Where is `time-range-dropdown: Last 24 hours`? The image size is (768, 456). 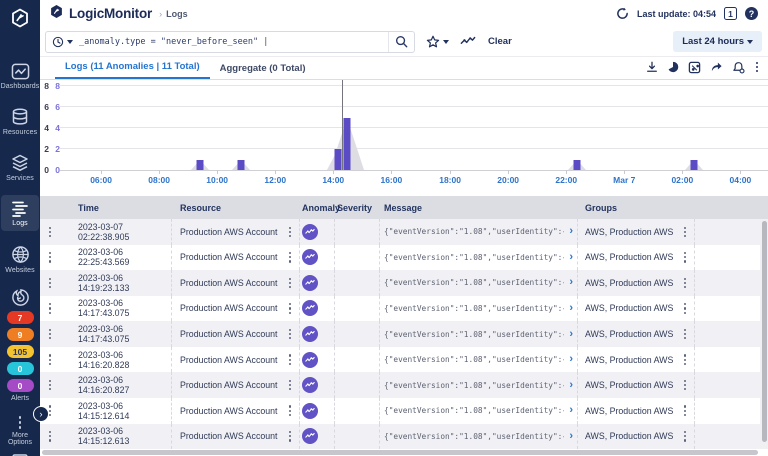
time-range-dropdown: Last 24 hours is located at coordinates (717, 41).